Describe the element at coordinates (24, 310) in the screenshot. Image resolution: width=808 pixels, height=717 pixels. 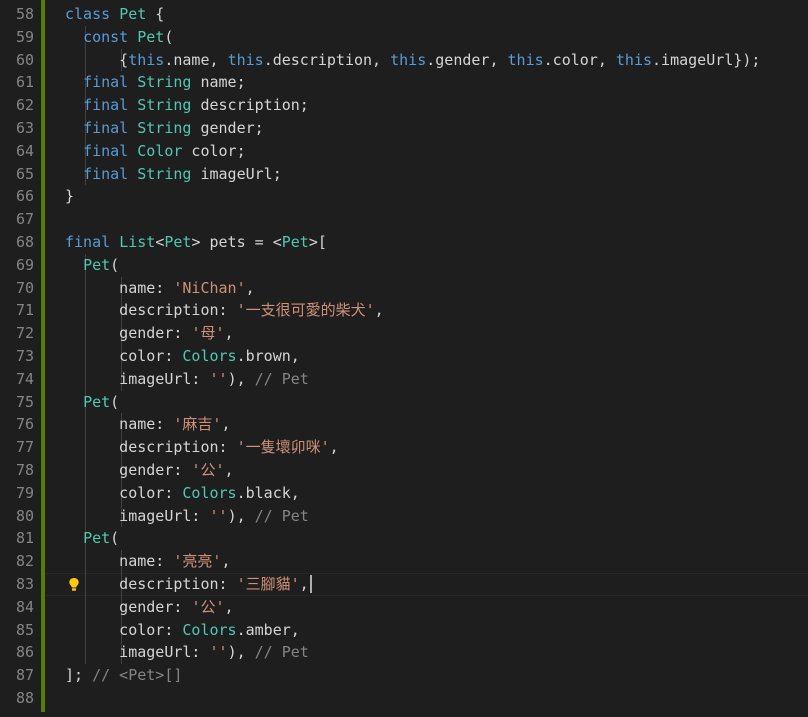
I see `line-number: 71` at that location.